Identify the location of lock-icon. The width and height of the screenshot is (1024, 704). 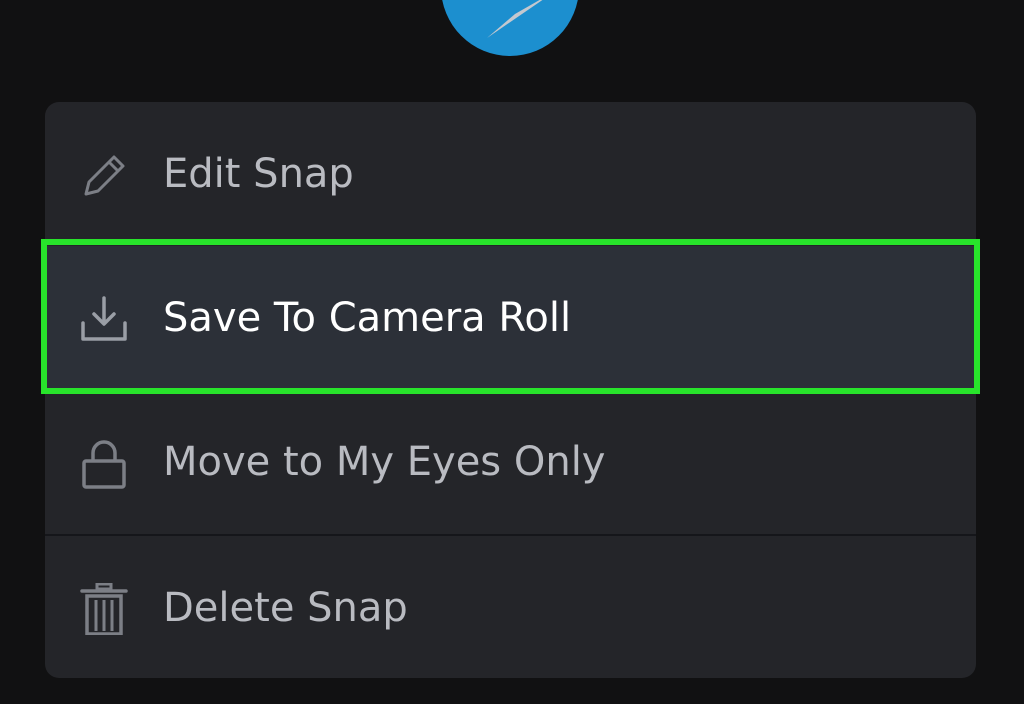
(104, 464).